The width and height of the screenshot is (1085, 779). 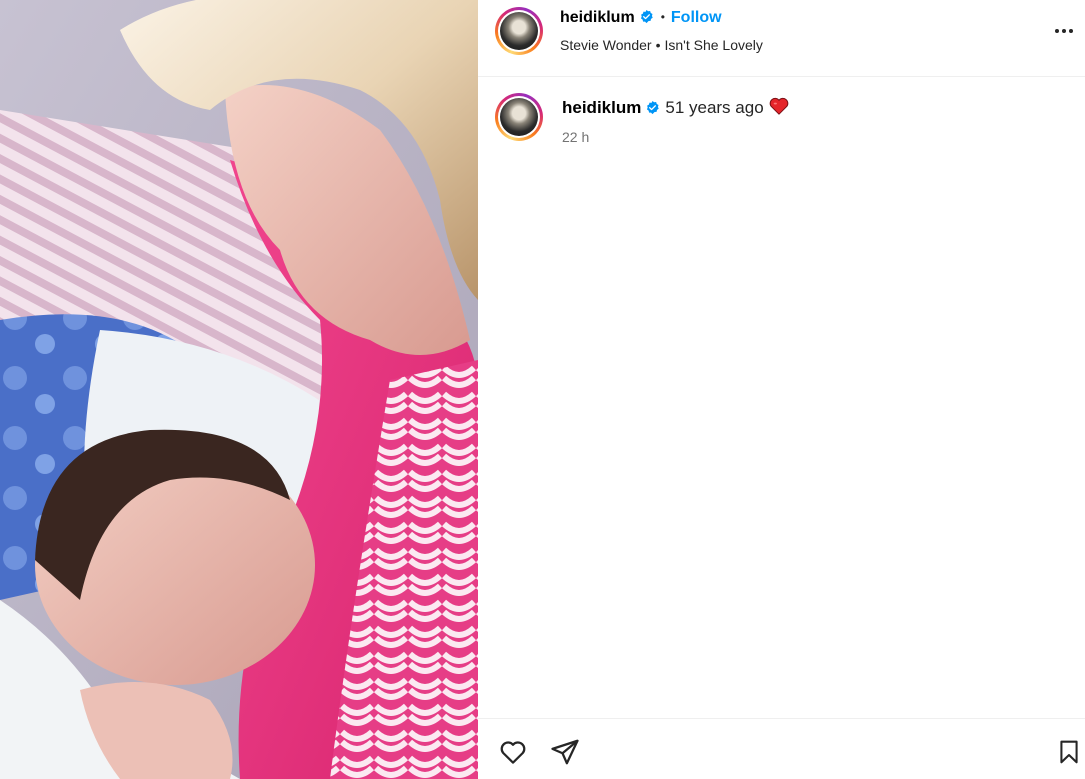 What do you see at coordinates (1064, 31) in the screenshot?
I see `more-options-icon` at bounding box center [1064, 31].